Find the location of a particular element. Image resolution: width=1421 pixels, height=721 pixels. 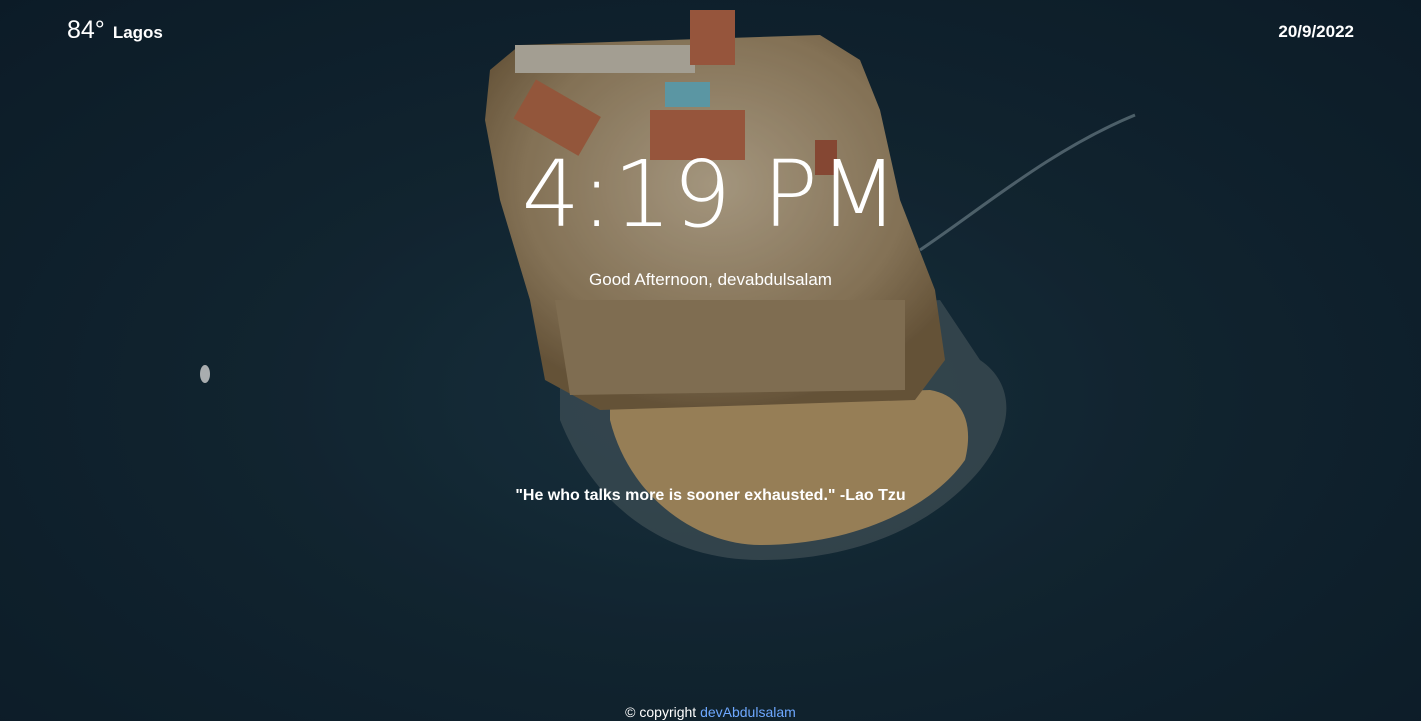

footer: © copyright devAbdulsalam is located at coordinates (710, 712).